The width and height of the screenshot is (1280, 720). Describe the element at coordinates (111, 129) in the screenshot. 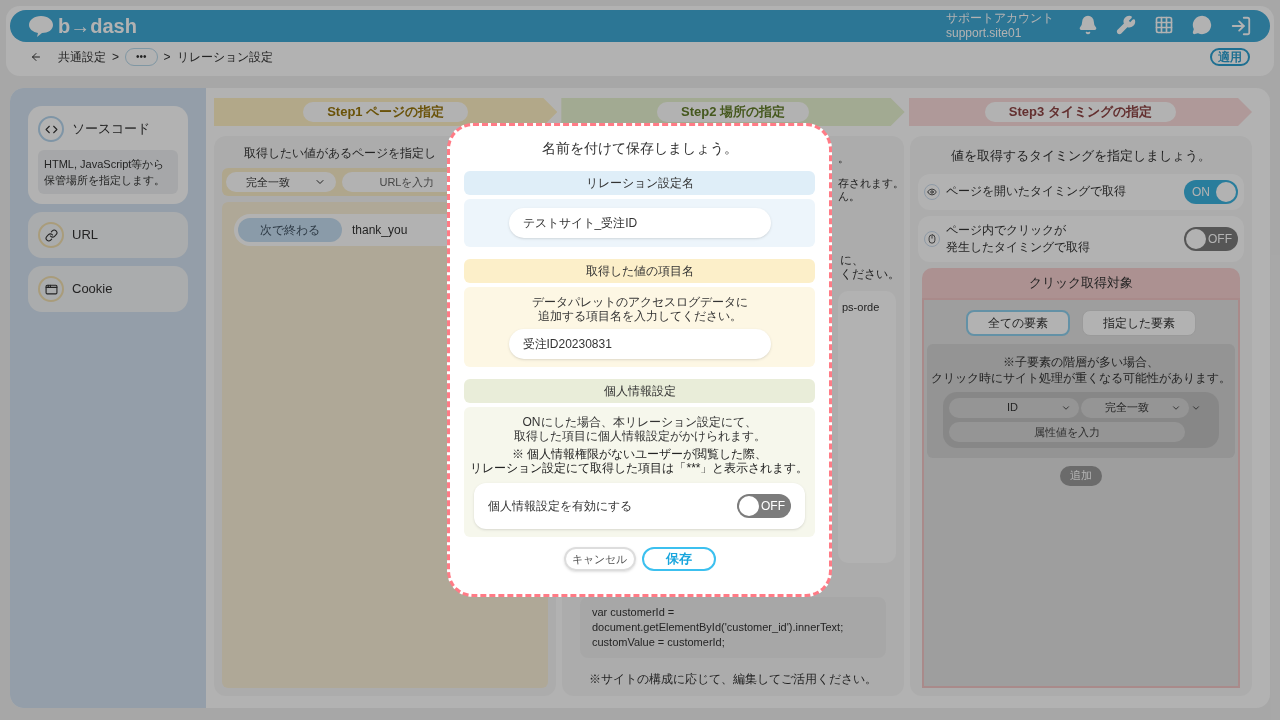

I see `sidebar-label: ソースコード` at that location.